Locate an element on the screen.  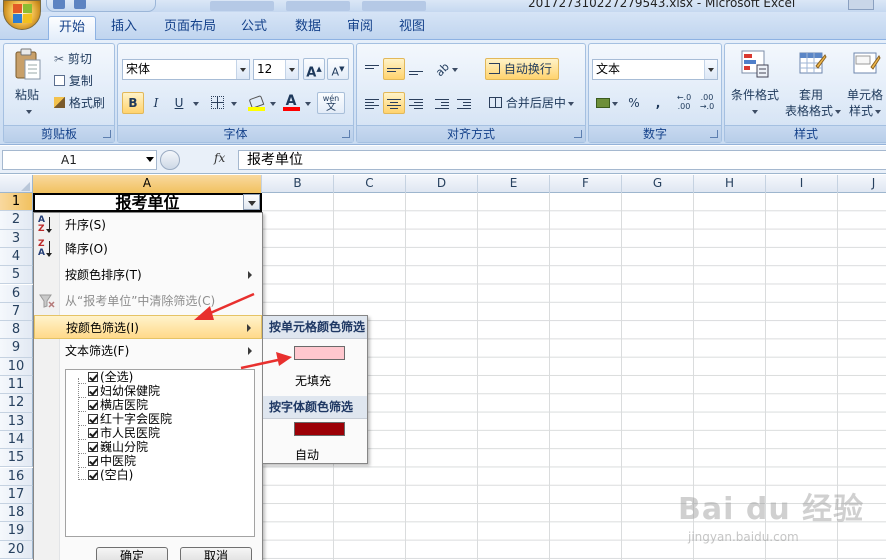
sort-ascending-item: AZ 升序(S) is located at coordinates (148, 225).